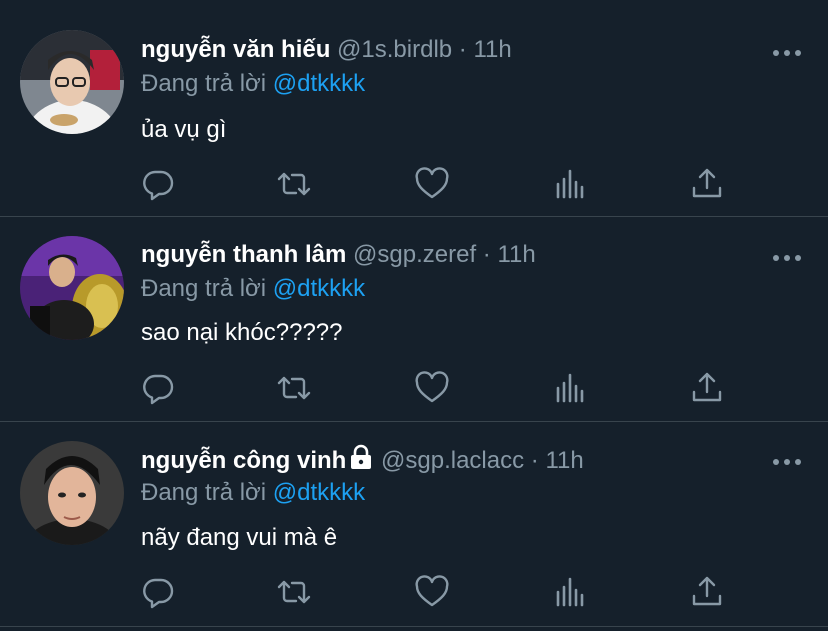 Image resolution: width=828 pixels, height=631 pixels. I want to click on tweet-text: sao nại khóc?????, so click(242, 332).